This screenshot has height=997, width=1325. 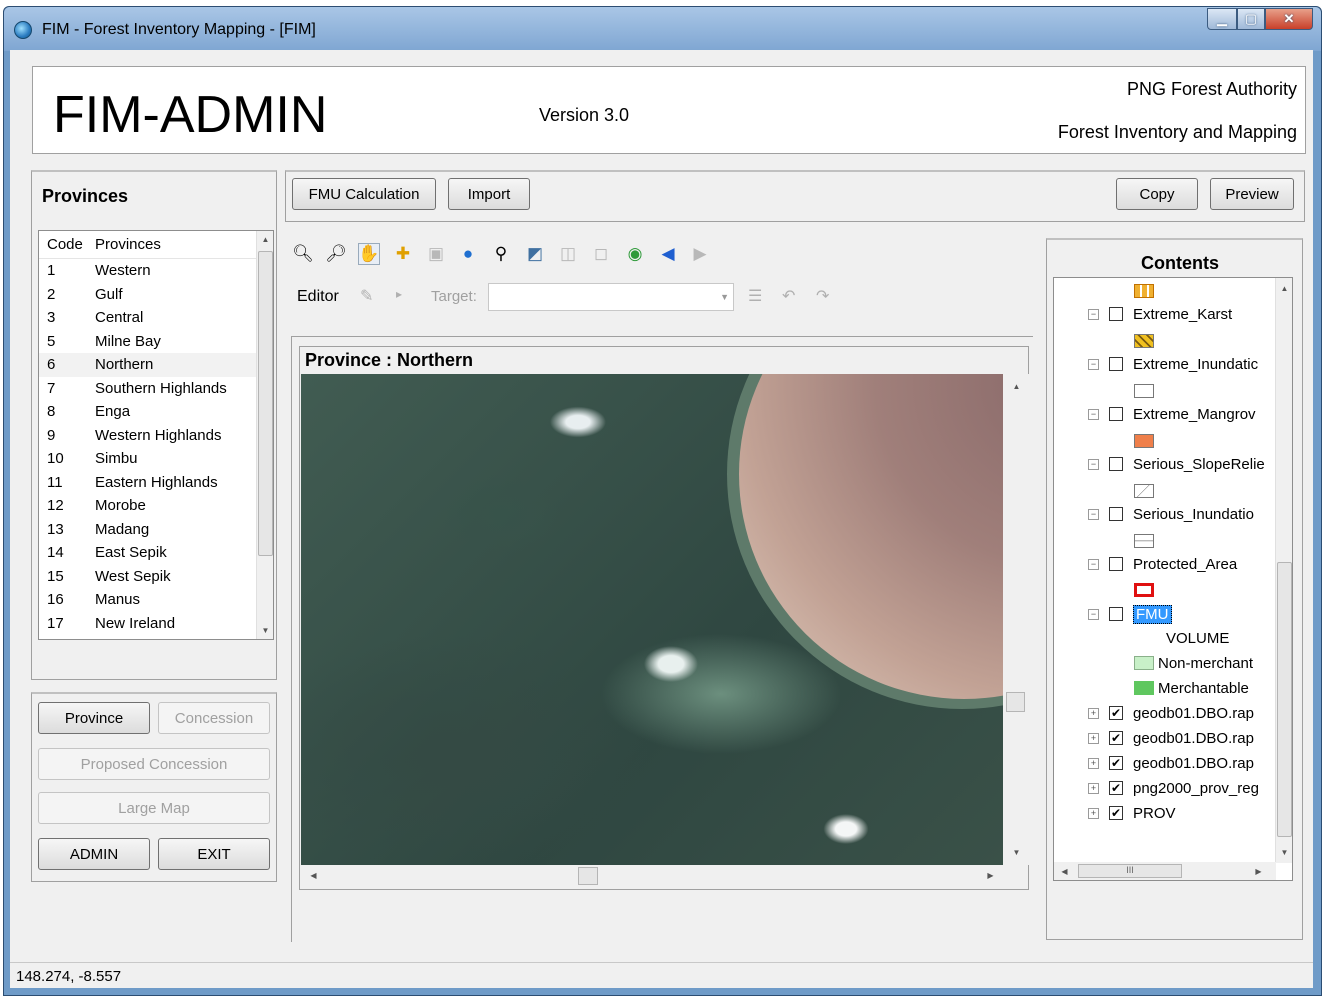 What do you see at coordinates (148, 318) in the screenshot?
I see `province-row: 3 Central` at bounding box center [148, 318].